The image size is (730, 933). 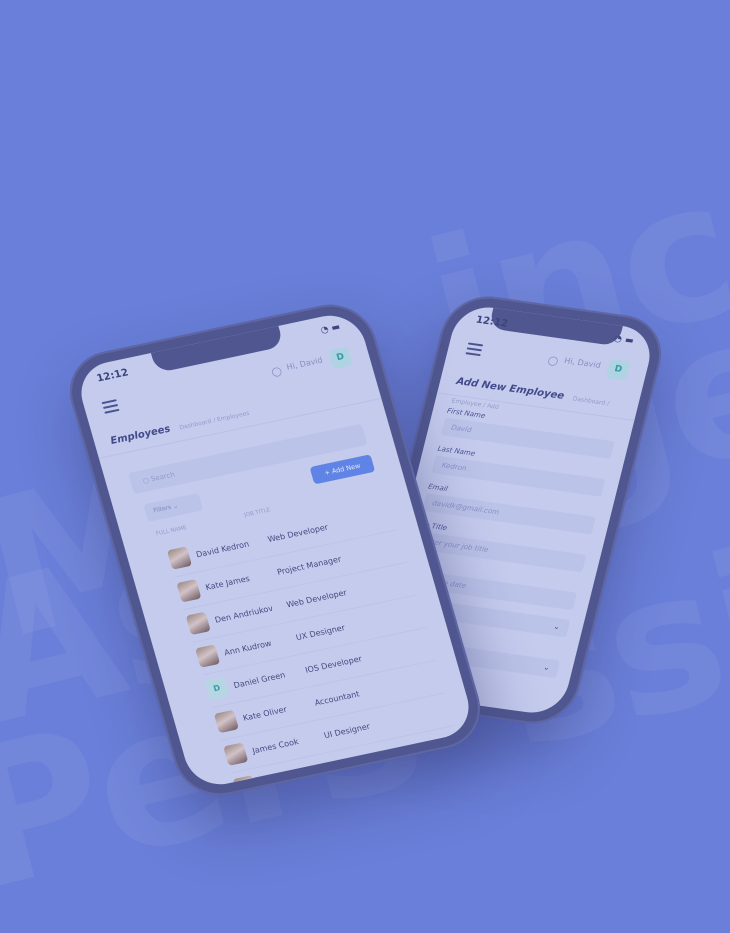 What do you see at coordinates (227, 583) in the screenshot?
I see `employee-name: Kate James` at bounding box center [227, 583].